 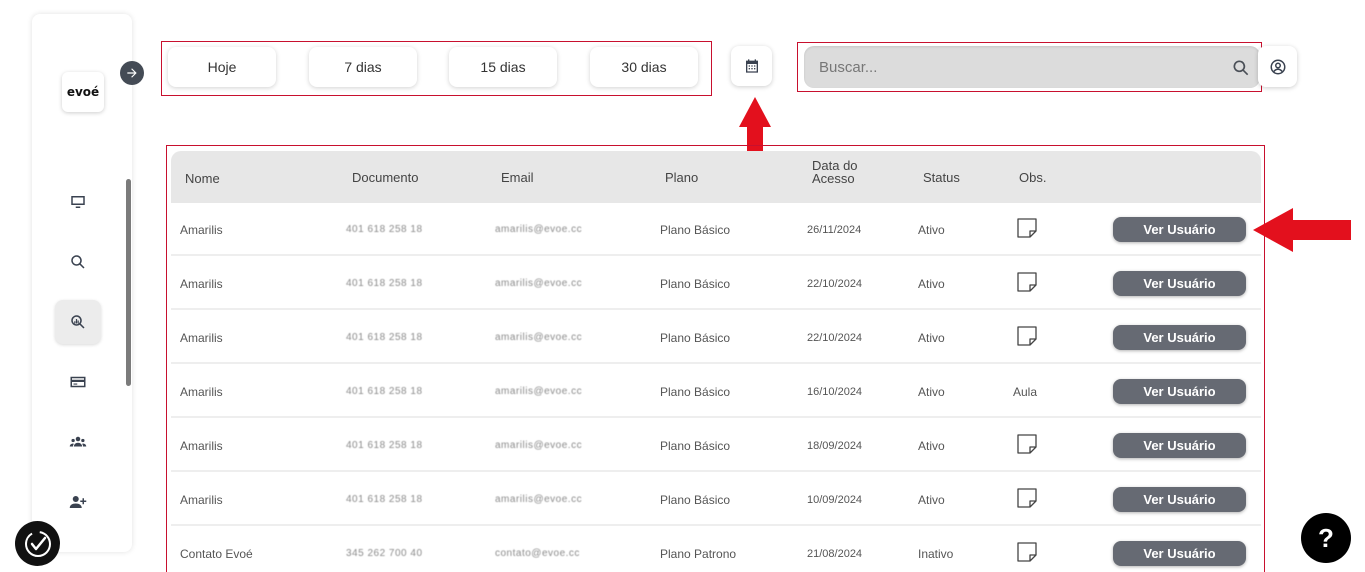 I want to click on accessibility-check-icon, so click(x=37, y=543).